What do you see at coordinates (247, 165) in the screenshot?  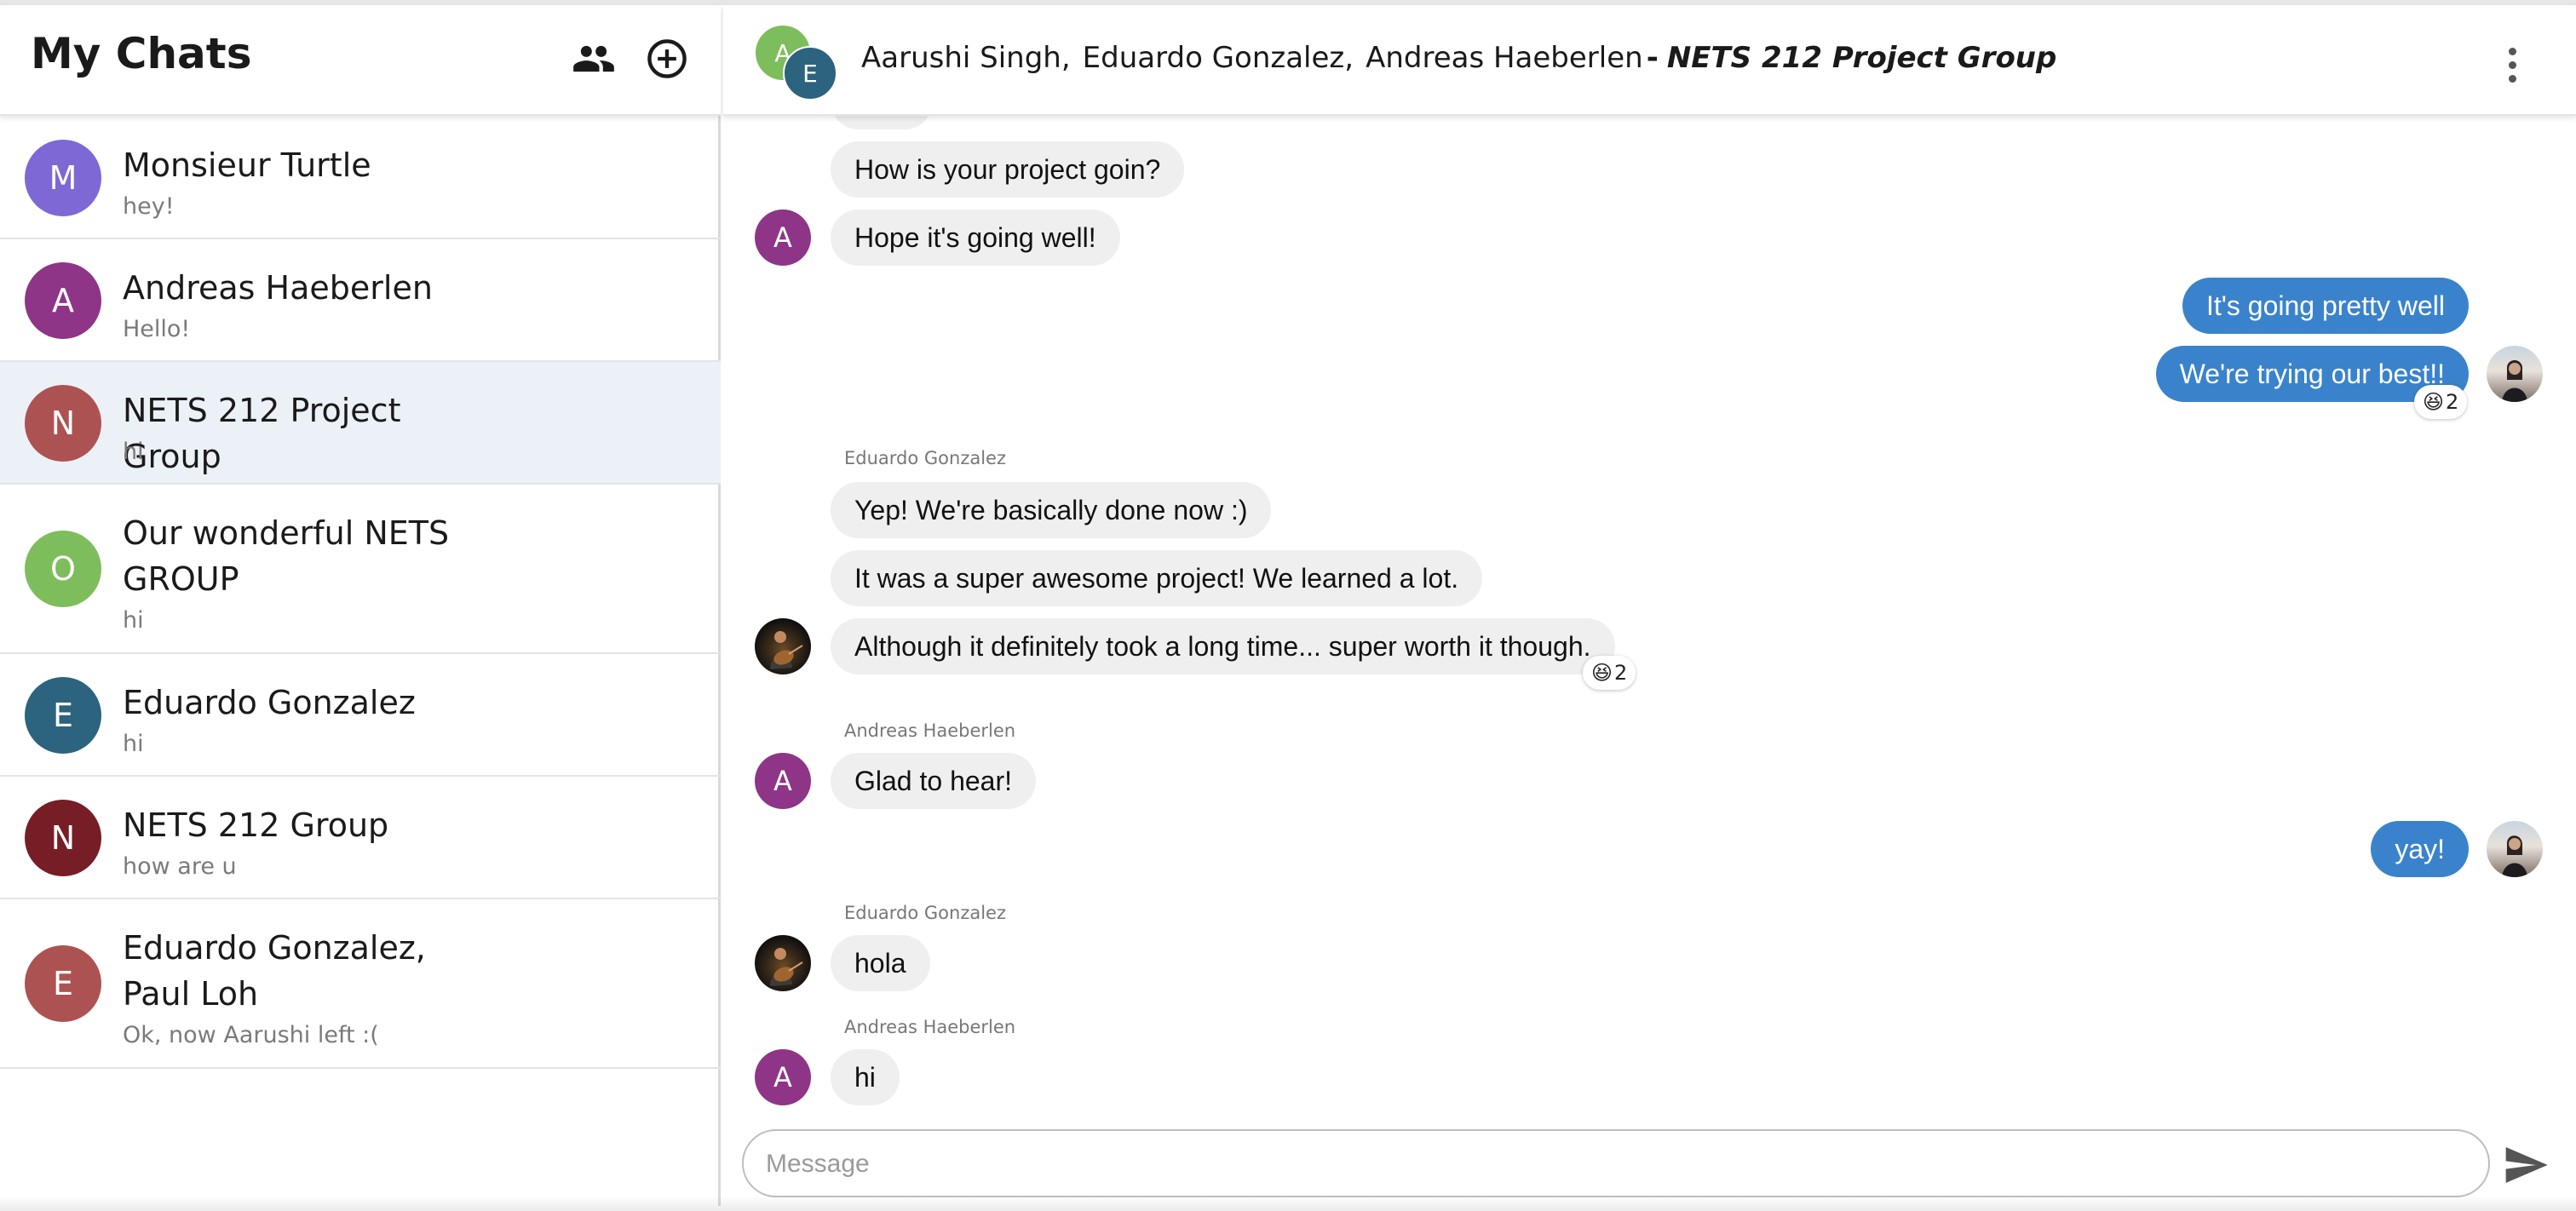 I see `chat-name: Monsieur Turtle` at bounding box center [247, 165].